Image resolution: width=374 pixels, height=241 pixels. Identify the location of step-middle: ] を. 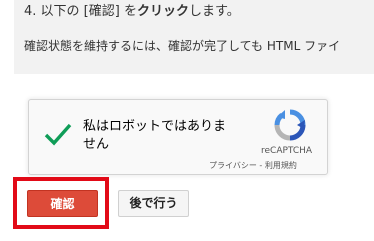
(125, 11).